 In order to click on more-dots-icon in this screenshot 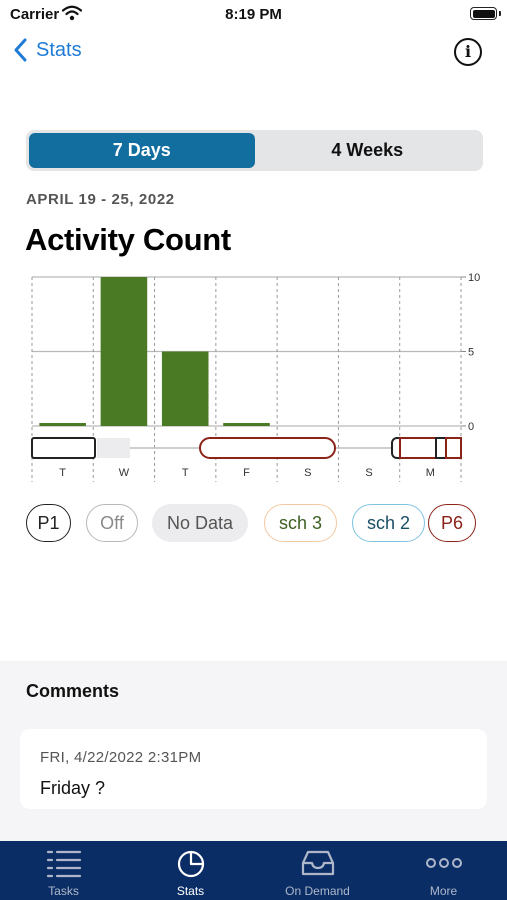, I will do `click(443, 863)`.